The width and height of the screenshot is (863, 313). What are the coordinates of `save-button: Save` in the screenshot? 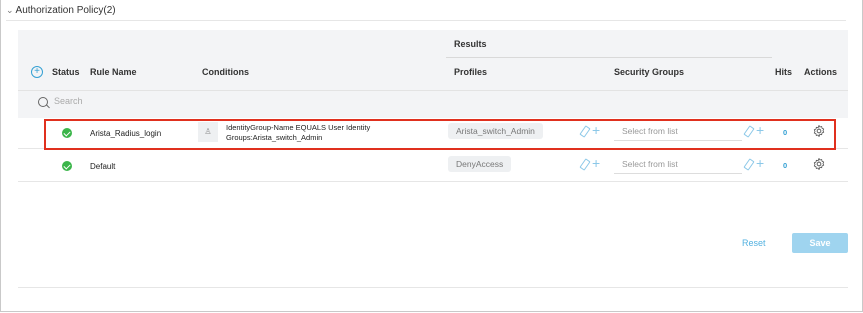 It's located at (820, 243).